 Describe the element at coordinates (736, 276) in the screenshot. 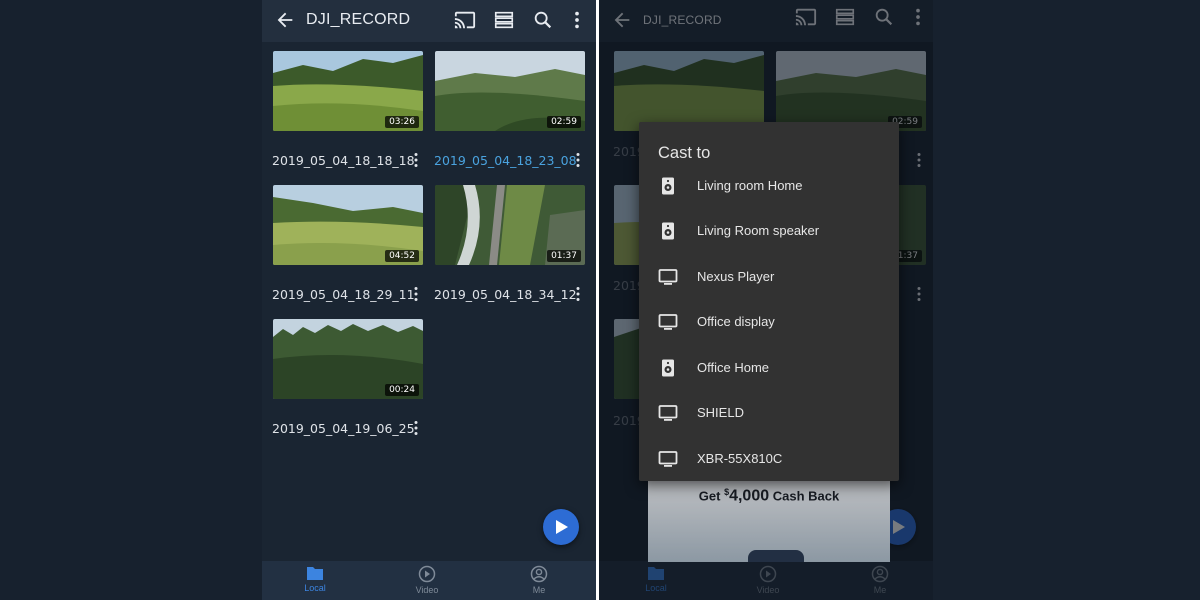

I see `cast-device-label: Nexus Player` at that location.